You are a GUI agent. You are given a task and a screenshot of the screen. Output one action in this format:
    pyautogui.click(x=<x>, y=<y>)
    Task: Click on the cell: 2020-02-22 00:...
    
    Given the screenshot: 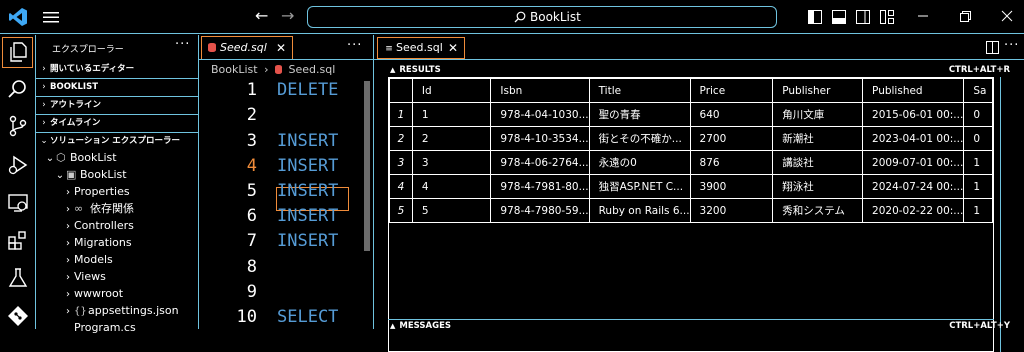 What is the action you would take?
    pyautogui.click(x=913, y=210)
    